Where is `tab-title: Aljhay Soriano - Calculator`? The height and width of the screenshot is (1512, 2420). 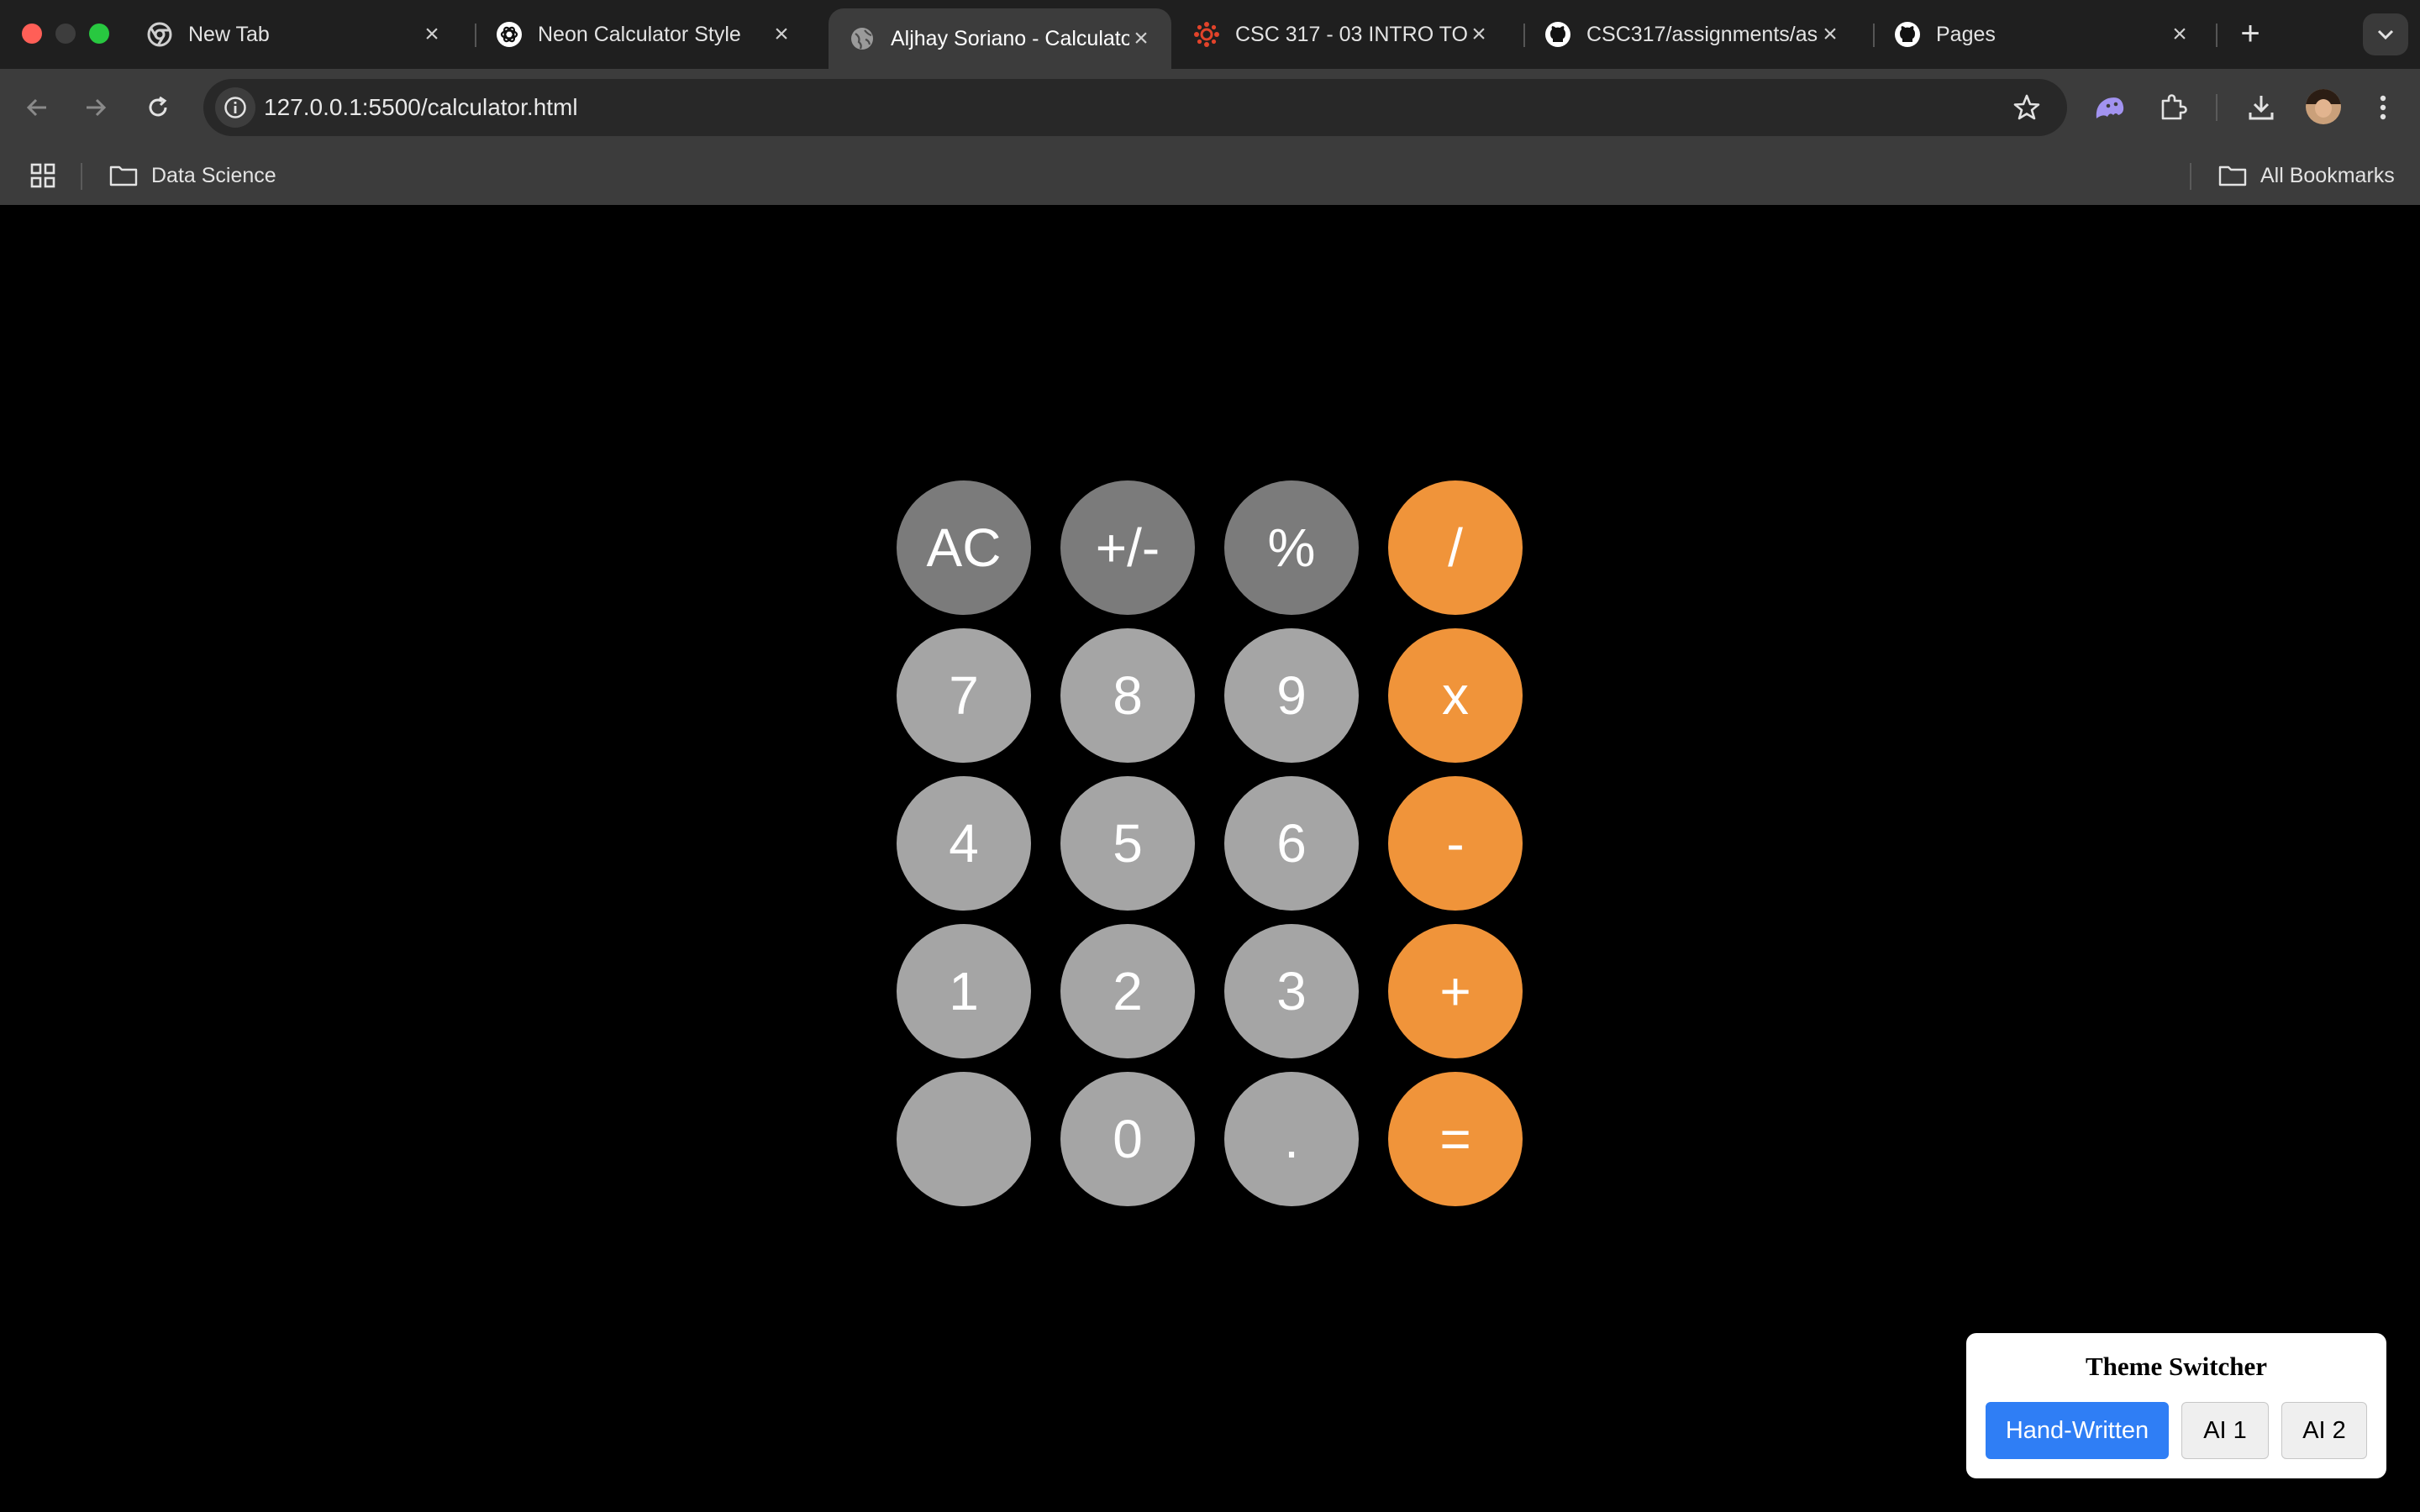
tab-title: Aljhay Soriano - Calculator is located at coordinates (1010, 38).